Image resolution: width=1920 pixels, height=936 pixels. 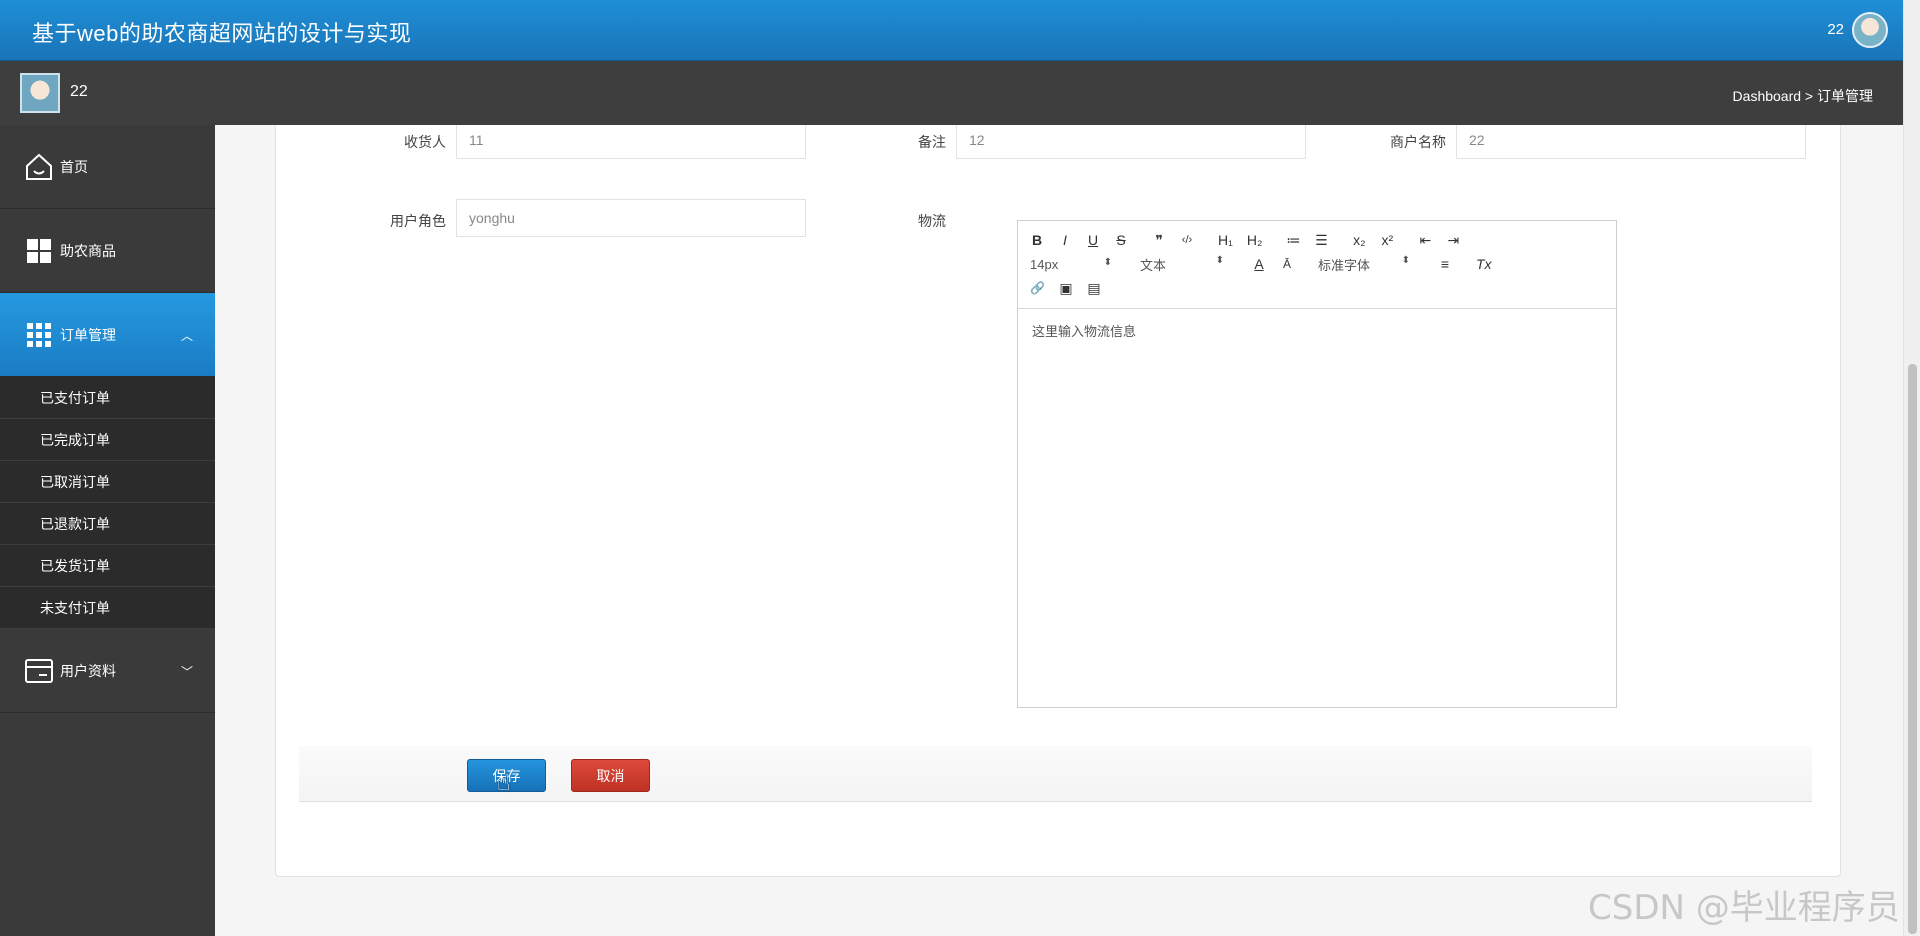 I want to click on grid-icon, so click(x=39, y=251).